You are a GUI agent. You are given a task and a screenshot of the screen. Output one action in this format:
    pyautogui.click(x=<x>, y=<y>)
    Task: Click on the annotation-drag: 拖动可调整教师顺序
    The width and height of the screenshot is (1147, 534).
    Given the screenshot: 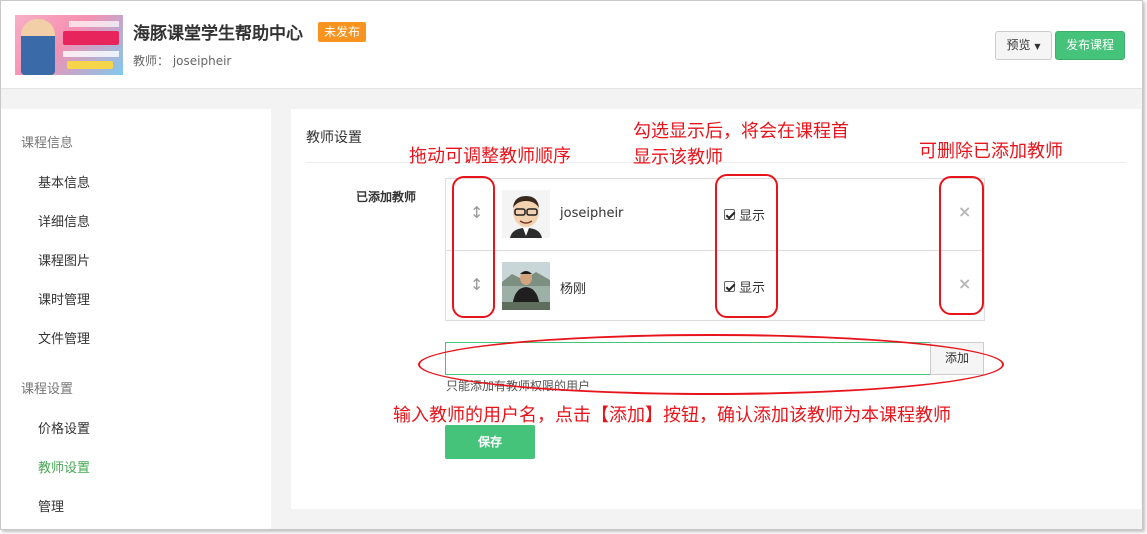 What is the action you would take?
    pyautogui.click(x=490, y=156)
    